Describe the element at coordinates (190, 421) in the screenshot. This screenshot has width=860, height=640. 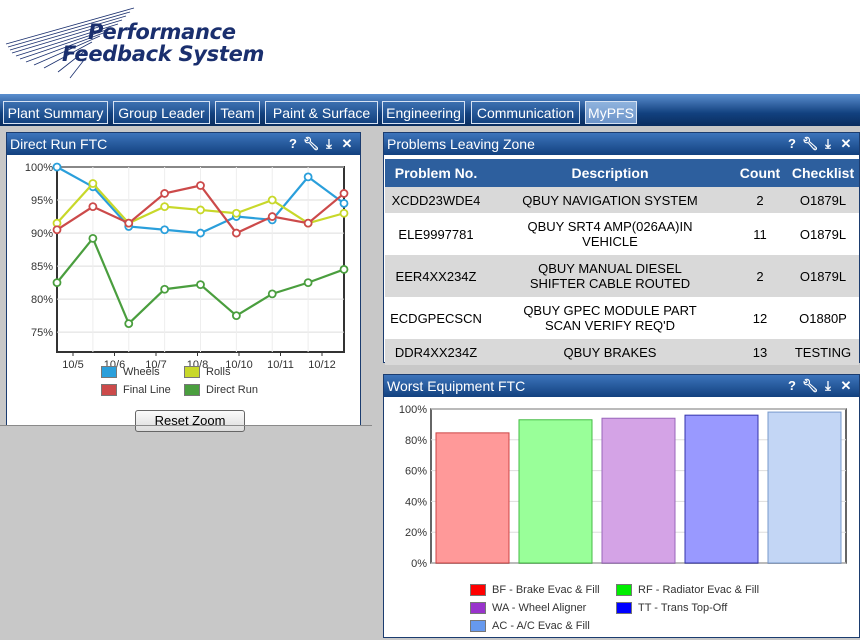
I see `reset-zoom-button: Reset Zoom` at that location.